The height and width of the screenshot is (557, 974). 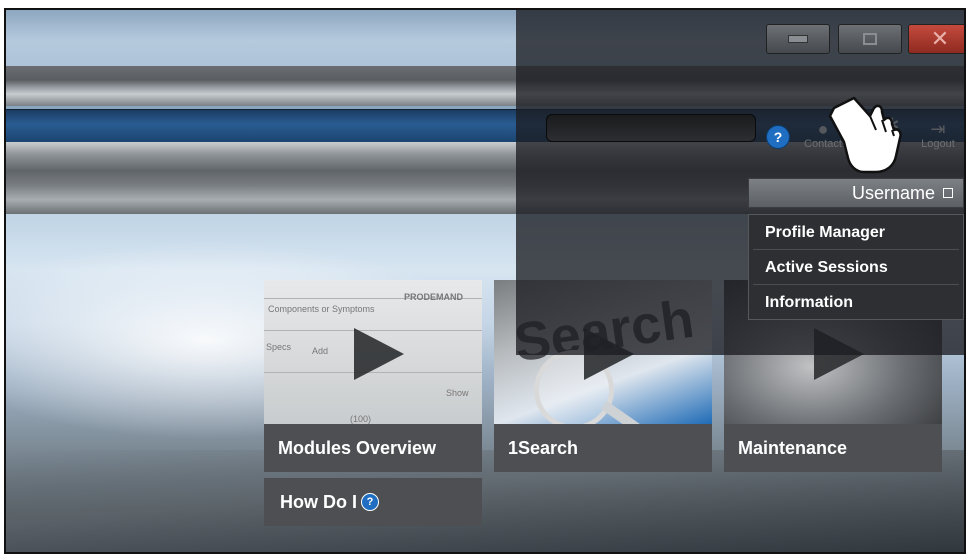 I want to click on logout-label: Logout, so click(x=938, y=144).